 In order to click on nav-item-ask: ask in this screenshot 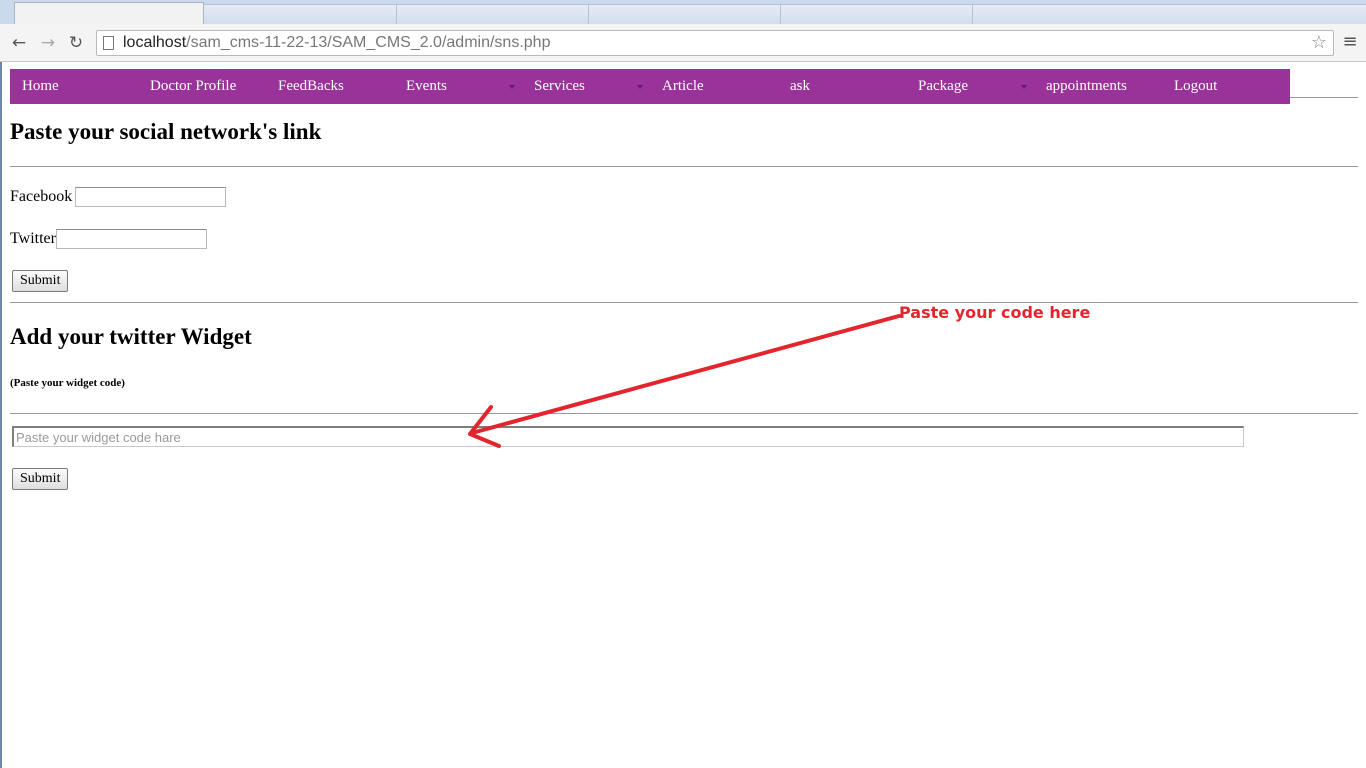, I will do `click(800, 86)`.